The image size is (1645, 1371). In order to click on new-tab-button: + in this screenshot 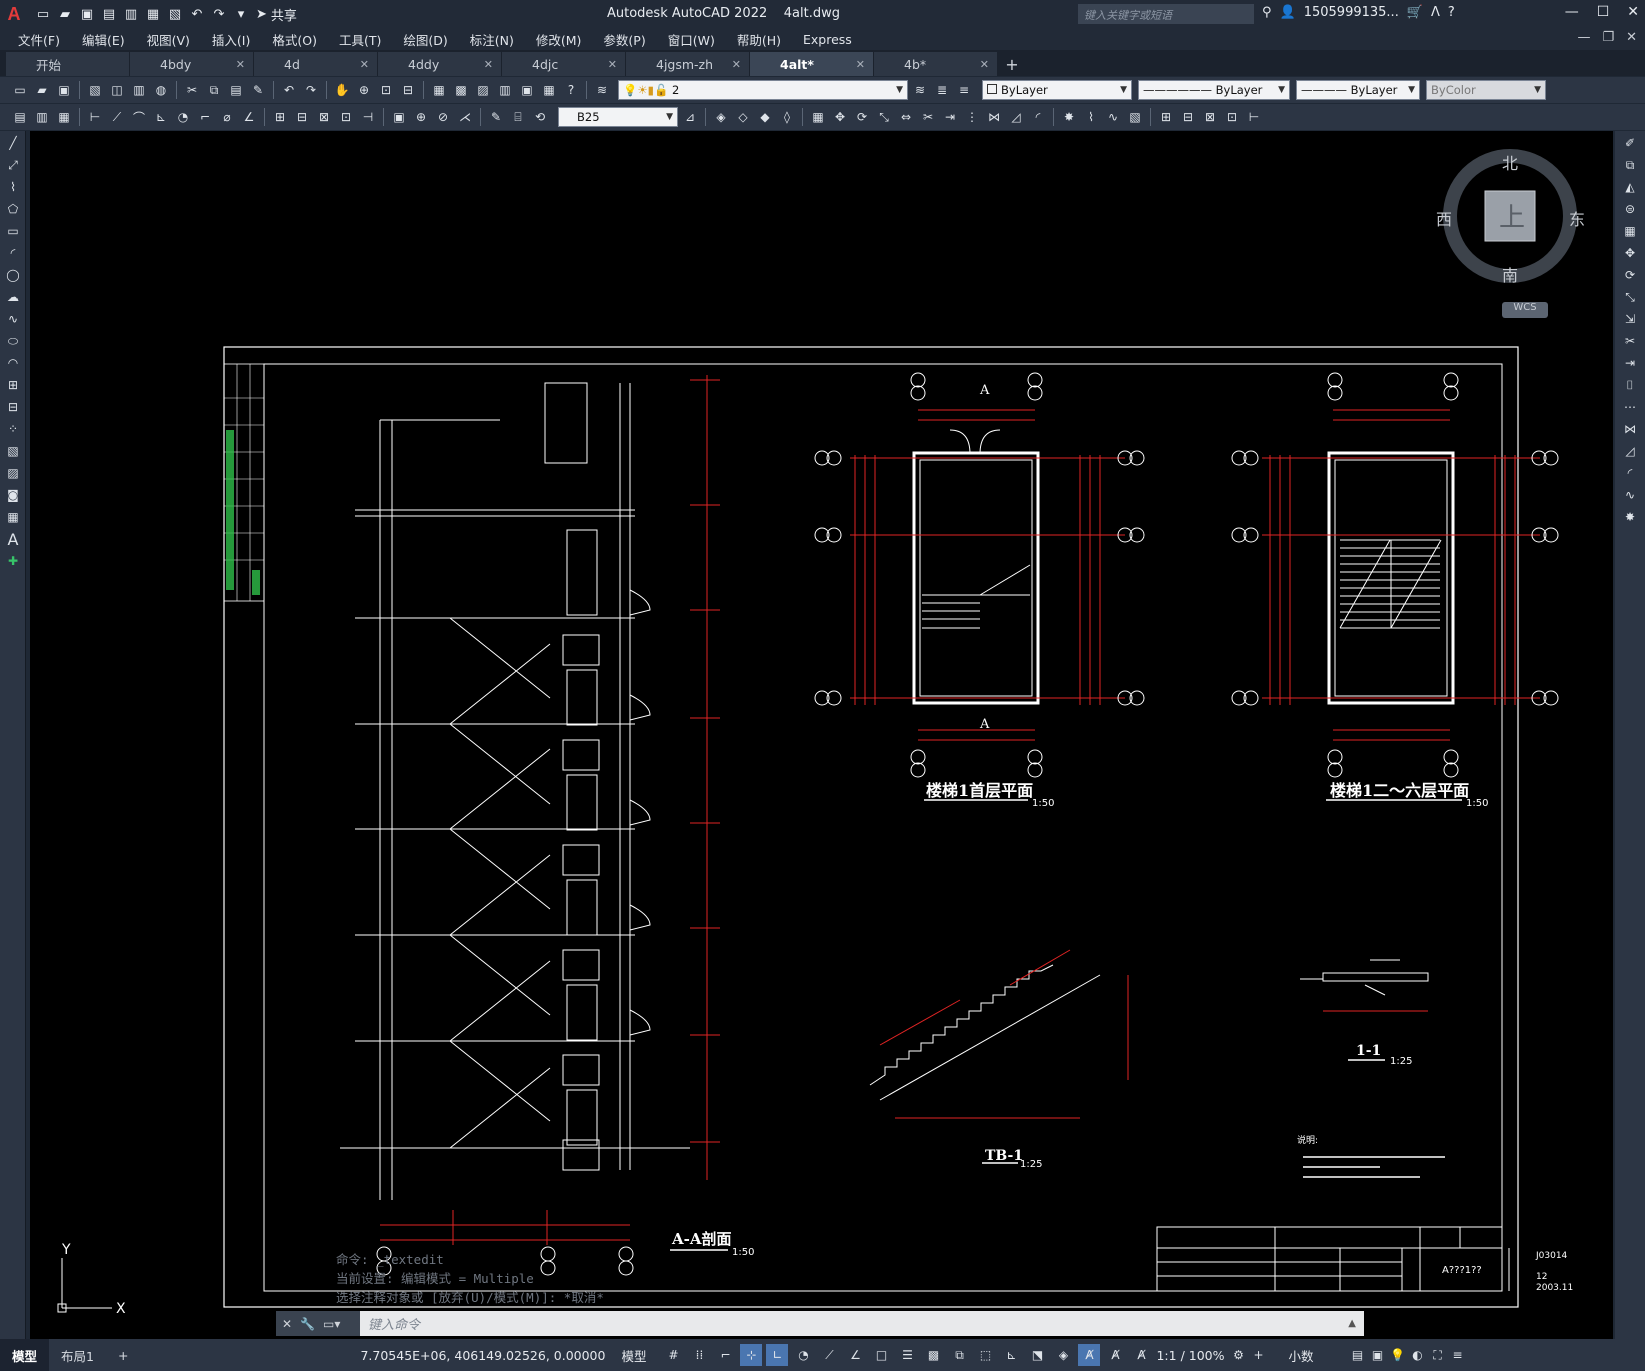, I will do `click(1012, 64)`.